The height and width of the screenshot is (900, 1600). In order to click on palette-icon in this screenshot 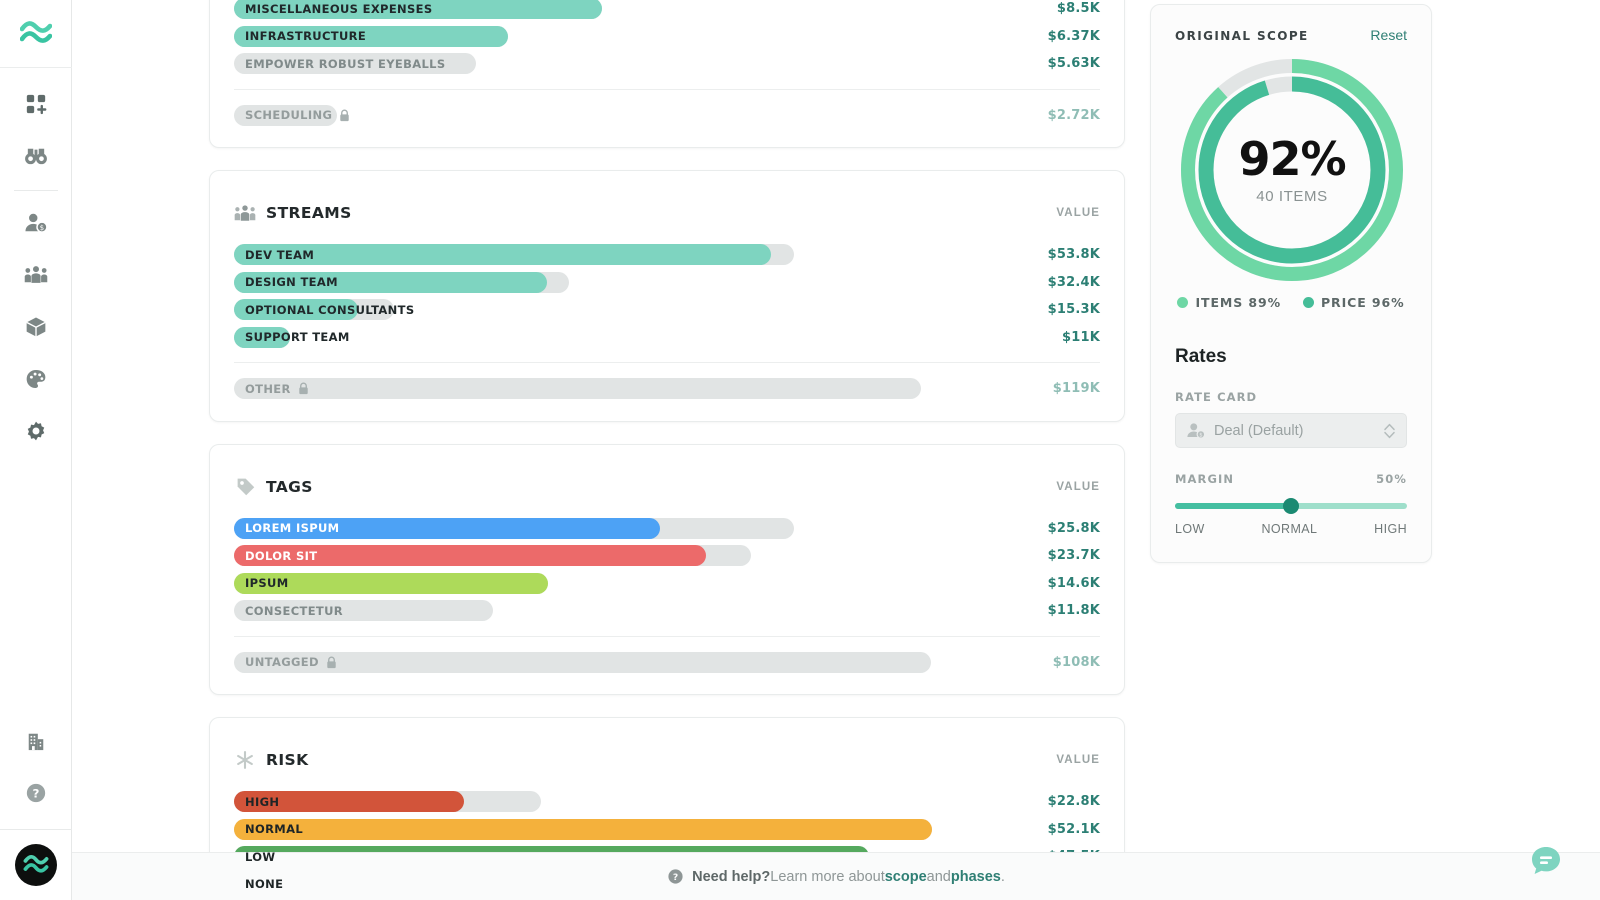, I will do `click(35, 379)`.